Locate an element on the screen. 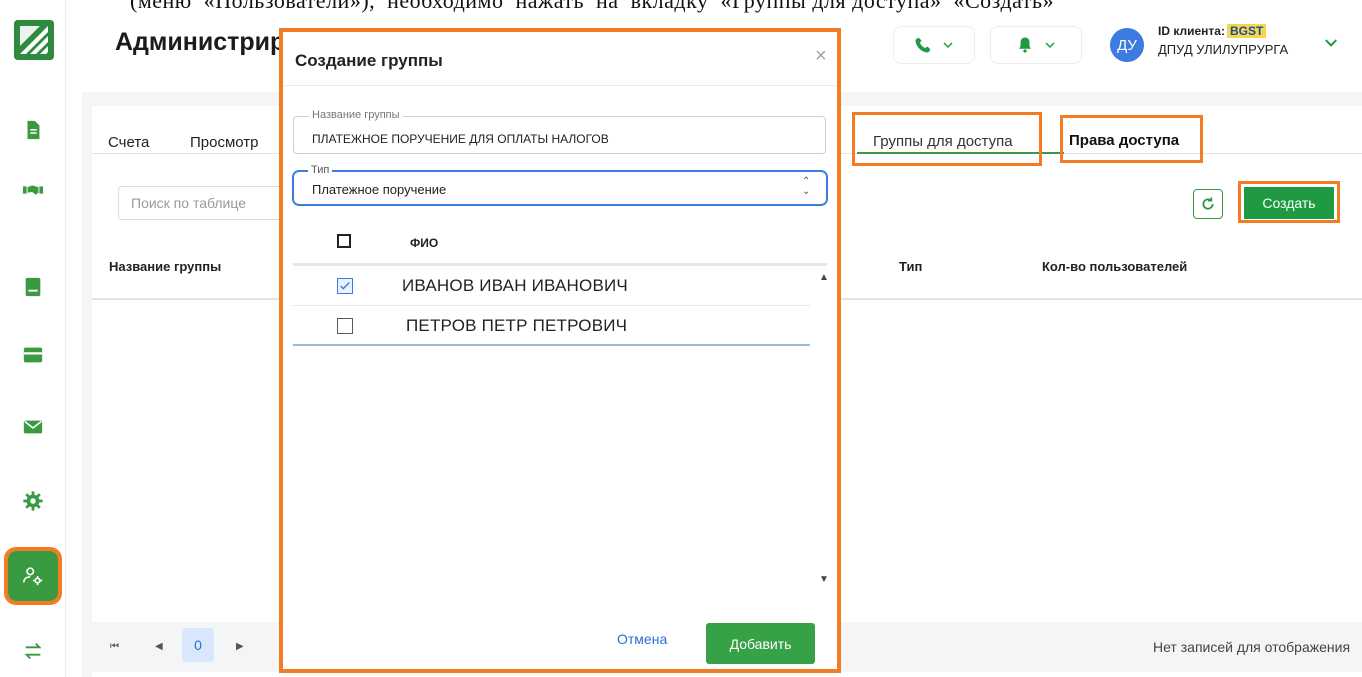 This screenshot has height=677, width=1362. client-id-label: ID клиента: BGST is located at coordinates (1212, 31).